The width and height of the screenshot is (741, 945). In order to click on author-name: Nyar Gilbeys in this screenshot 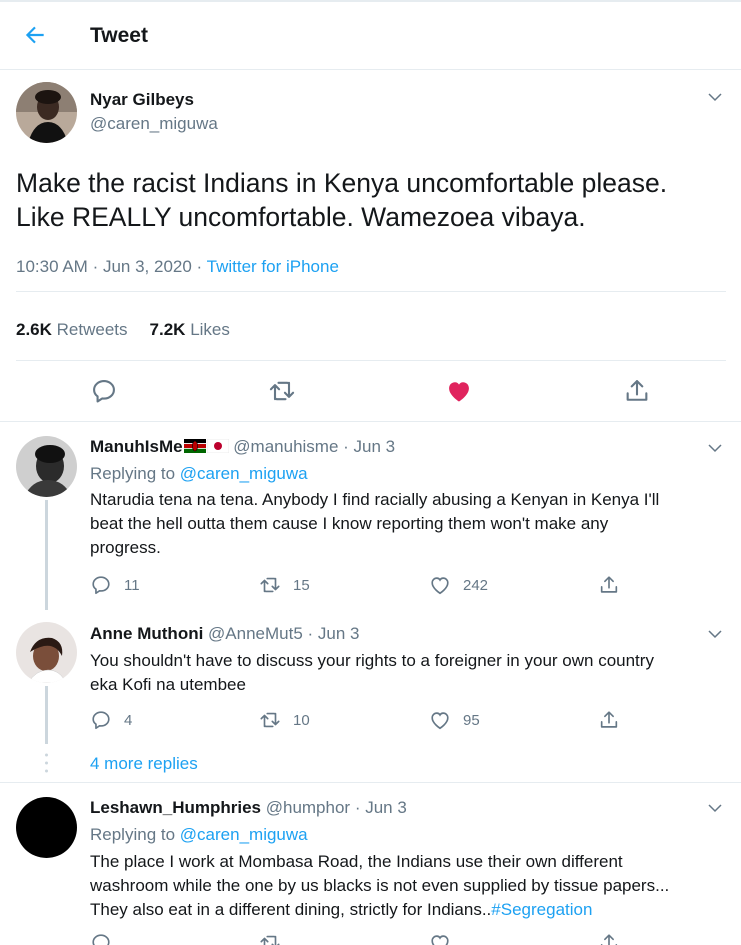, I will do `click(142, 100)`.